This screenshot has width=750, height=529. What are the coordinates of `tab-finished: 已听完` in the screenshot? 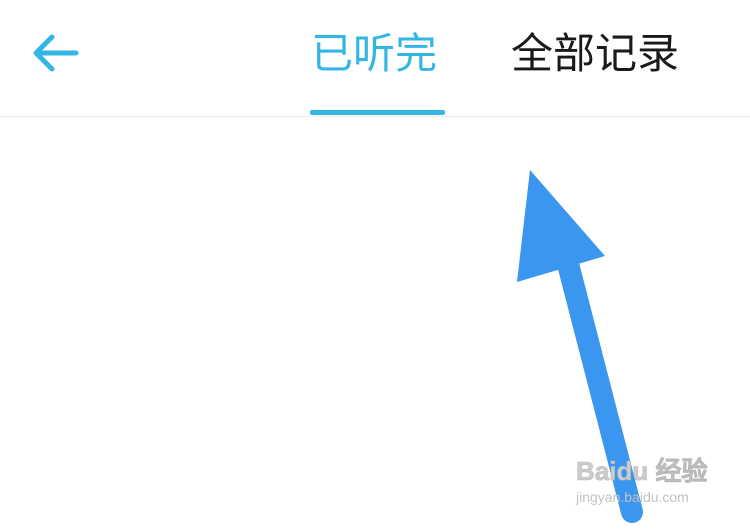 It's located at (374, 72).